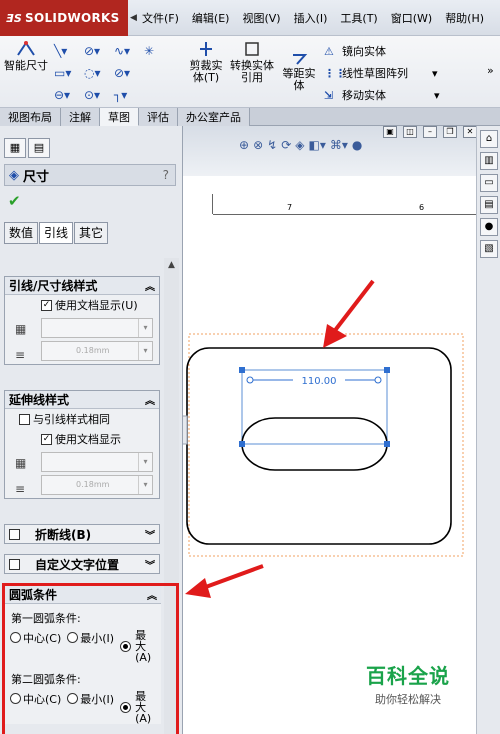 This screenshot has height=734, width=500. Describe the element at coordinates (489, 183) in the screenshot. I see `file-explorer-icon: ▭` at that location.